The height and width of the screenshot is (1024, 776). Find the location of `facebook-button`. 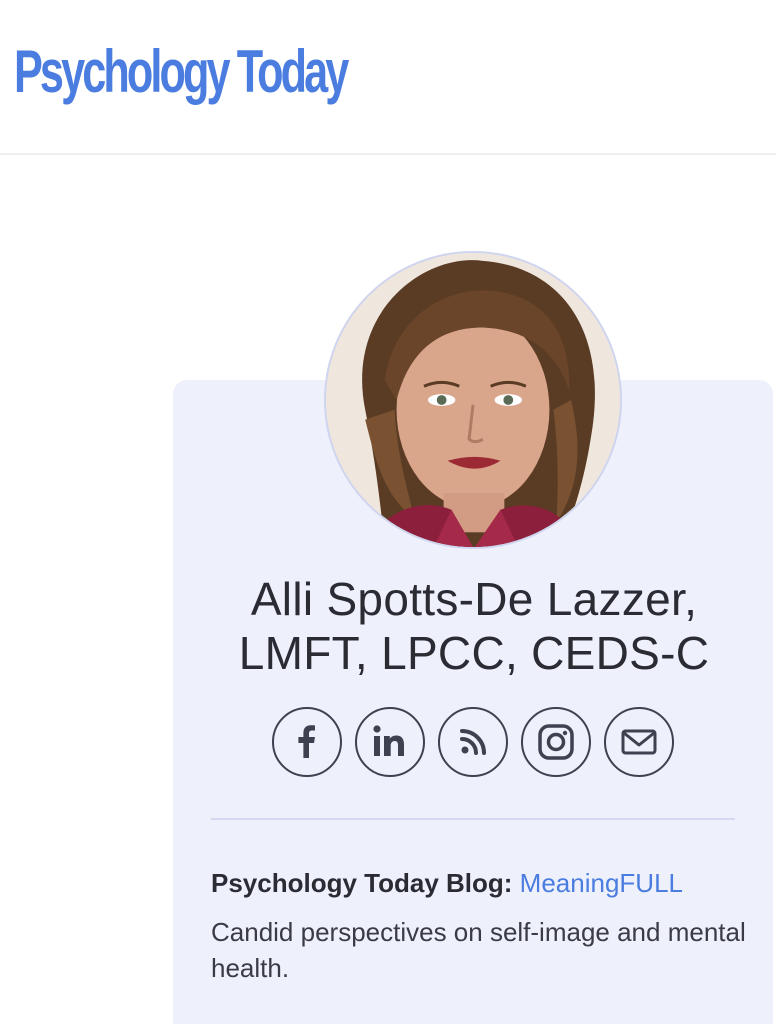

facebook-button is located at coordinates (307, 742).